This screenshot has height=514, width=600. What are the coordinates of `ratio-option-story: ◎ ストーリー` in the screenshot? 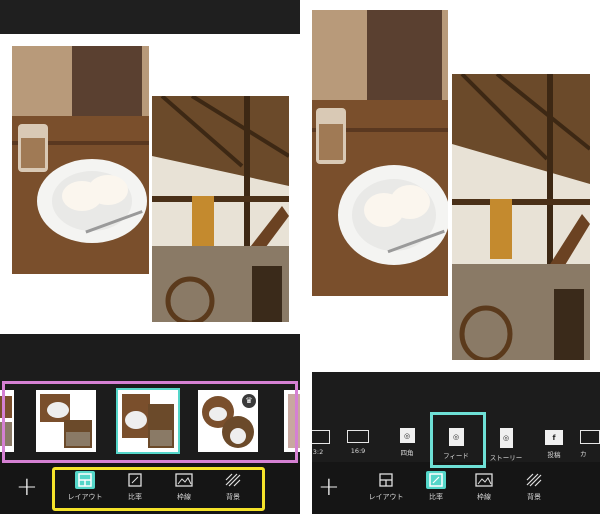 It's located at (506, 445).